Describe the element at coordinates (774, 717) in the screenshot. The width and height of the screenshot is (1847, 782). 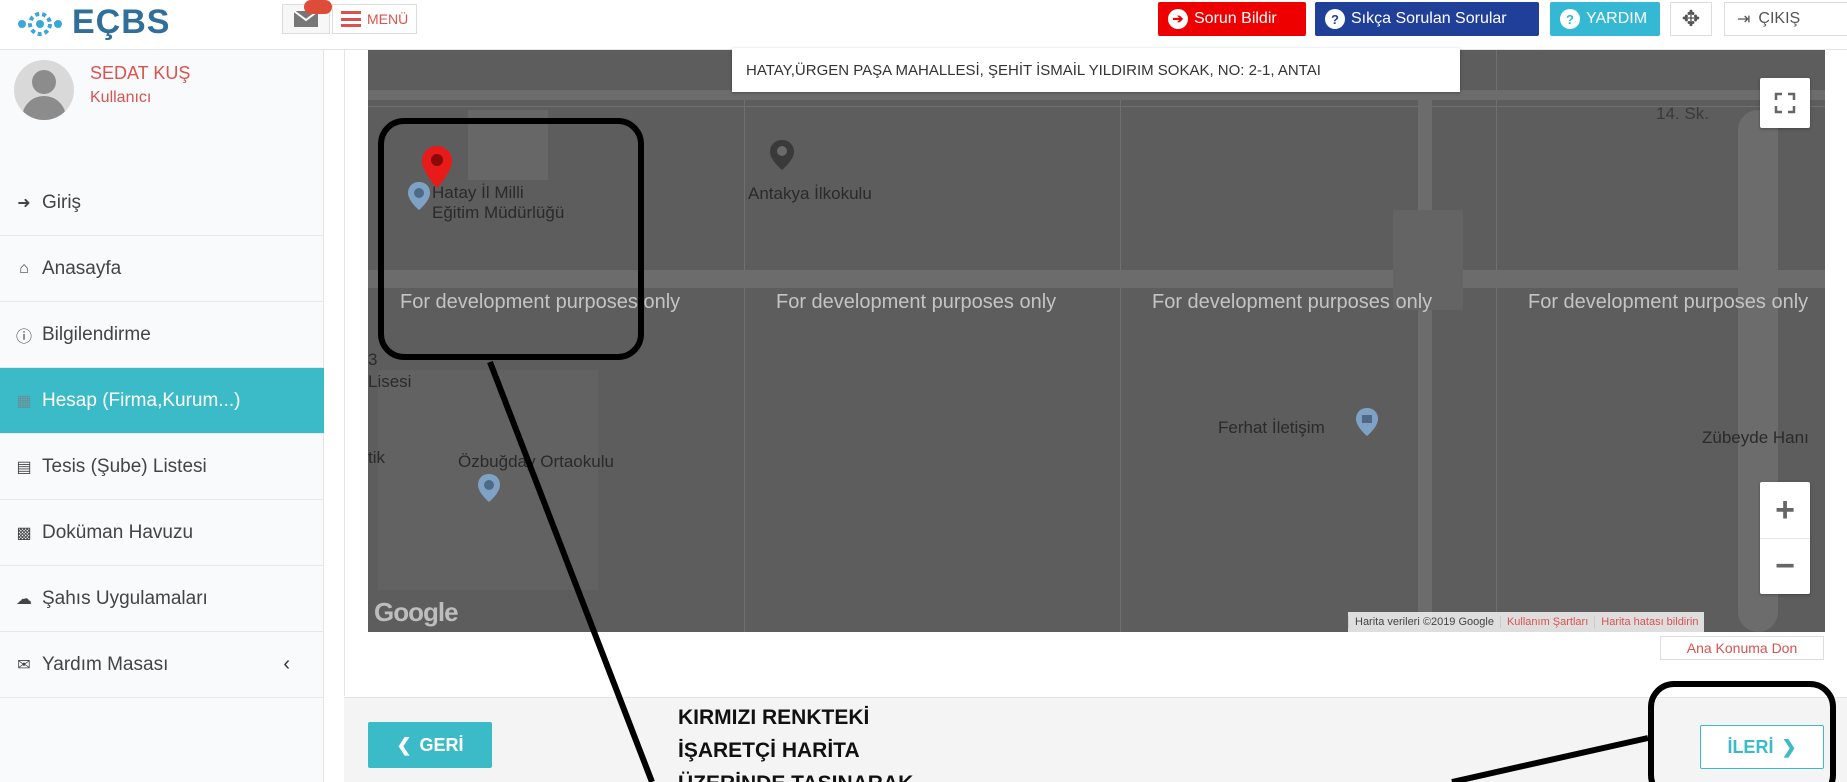
I see `annotation-line-1: KIRMIZI RENKTEKİ` at that location.